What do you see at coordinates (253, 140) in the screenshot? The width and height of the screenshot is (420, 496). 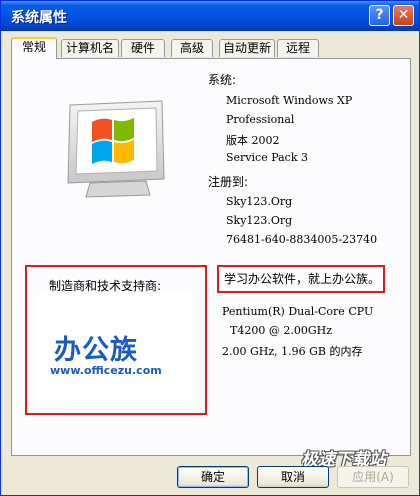 I see `os-version: 版本 2002` at bounding box center [253, 140].